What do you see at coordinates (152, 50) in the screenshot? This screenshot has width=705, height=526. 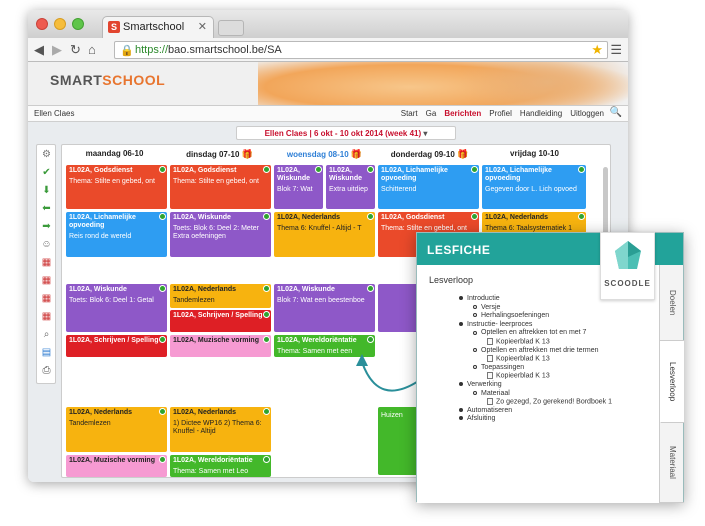 I see `url-scheme: https://` at bounding box center [152, 50].